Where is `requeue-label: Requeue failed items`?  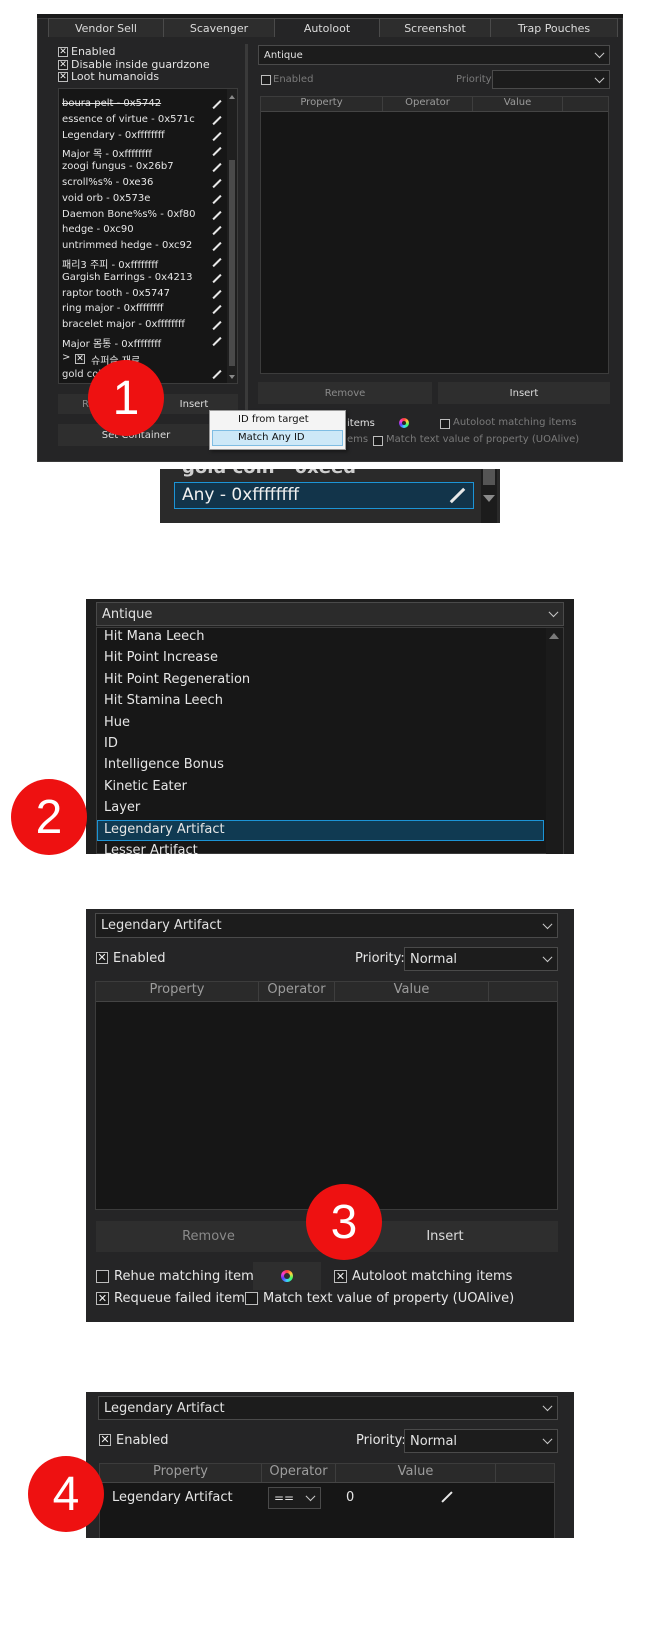
requeue-label: Requeue failed items is located at coordinates (183, 1298).